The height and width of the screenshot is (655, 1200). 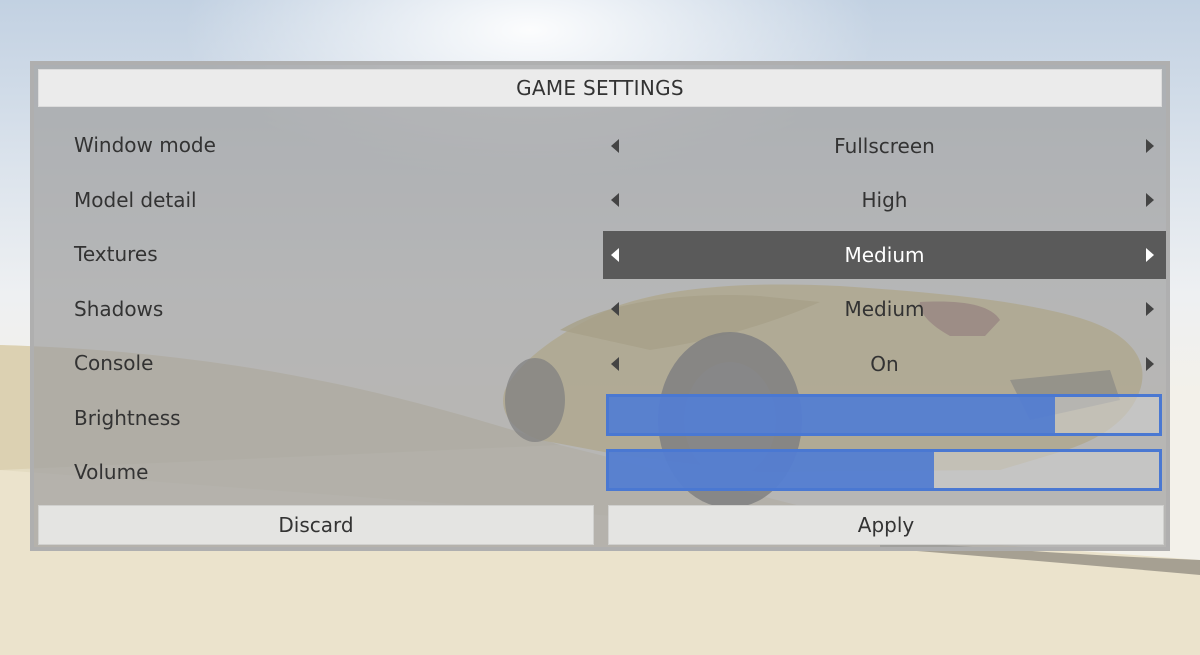 I want to click on textures-label: Textures, so click(x=116, y=254).